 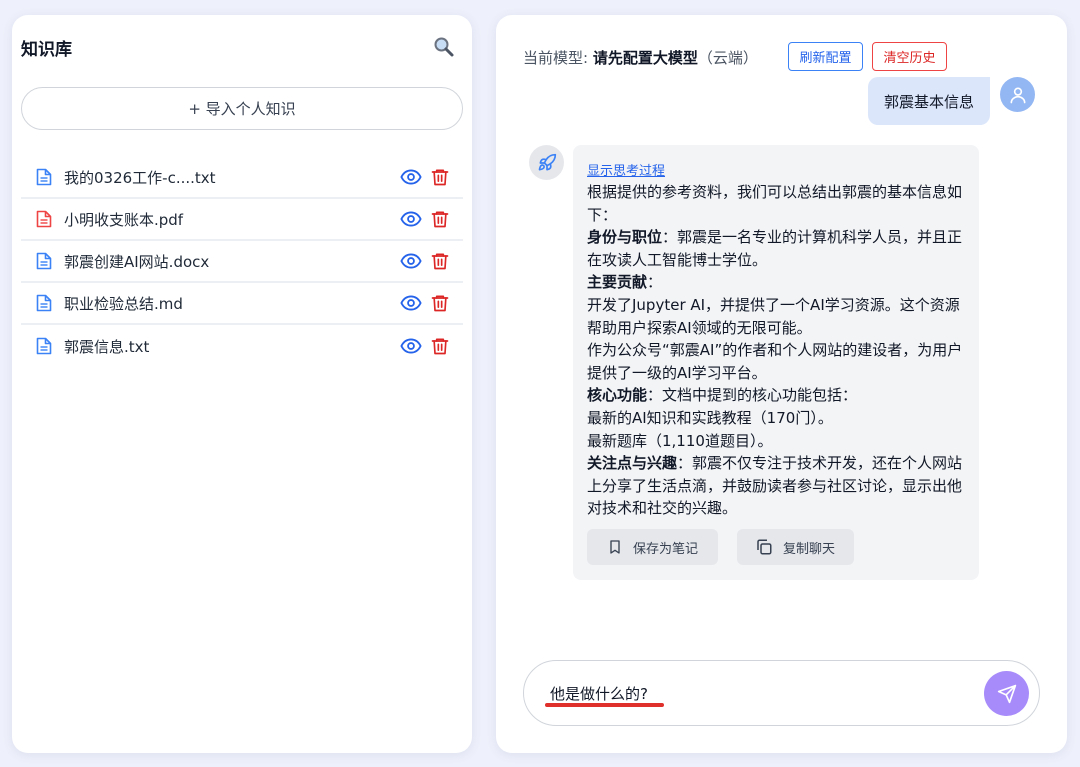 I want to click on send-button, so click(x=1006, y=693).